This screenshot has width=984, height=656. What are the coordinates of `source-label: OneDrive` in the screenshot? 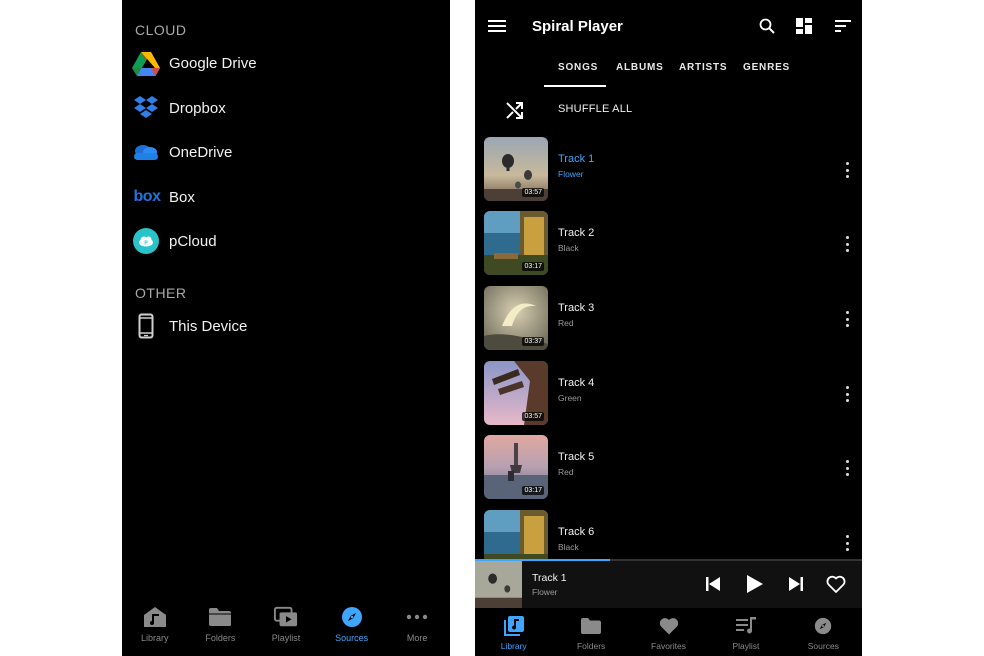 It's located at (201, 152).